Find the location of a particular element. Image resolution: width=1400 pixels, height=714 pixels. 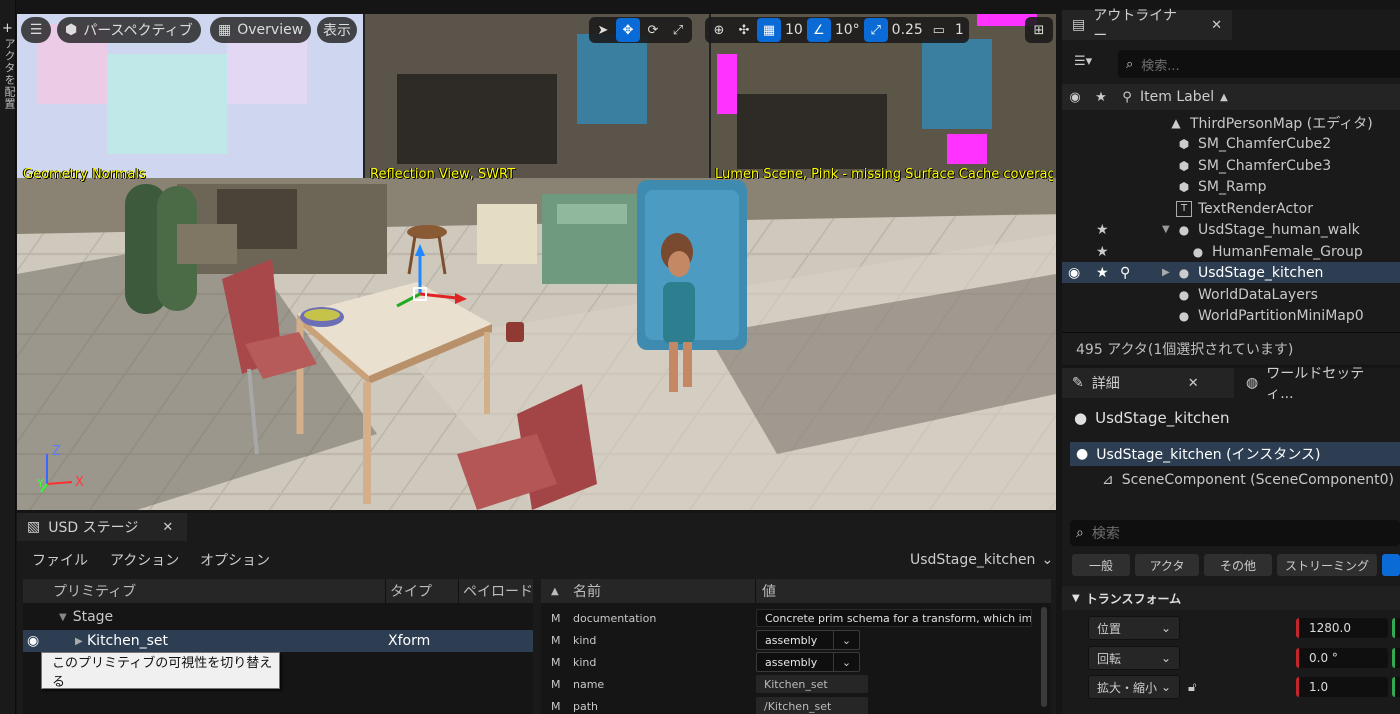

location-x-field: 1280.0 is located at coordinates (1342, 628).